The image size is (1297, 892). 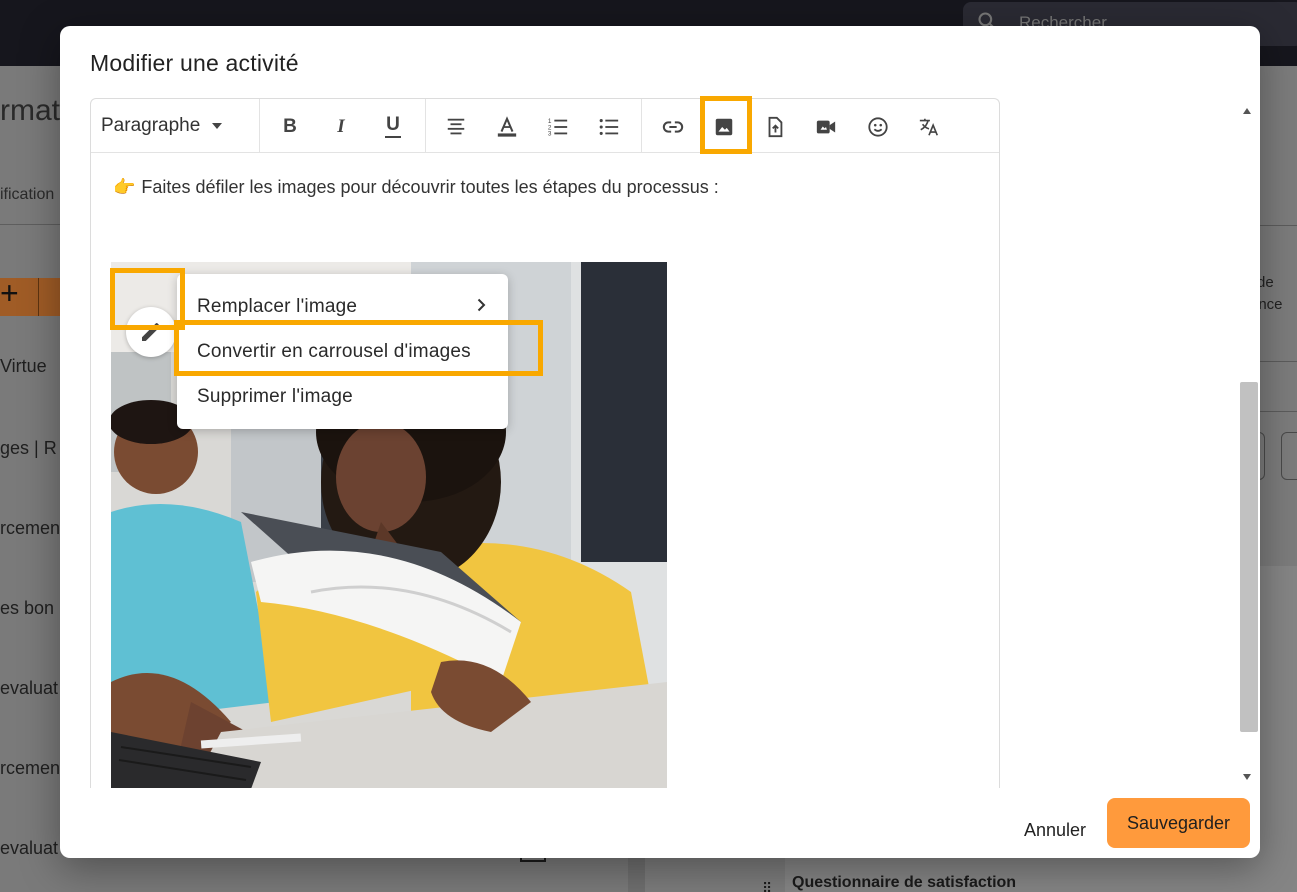 I want to click on italic-icon: I, so click(x=341, y=126).